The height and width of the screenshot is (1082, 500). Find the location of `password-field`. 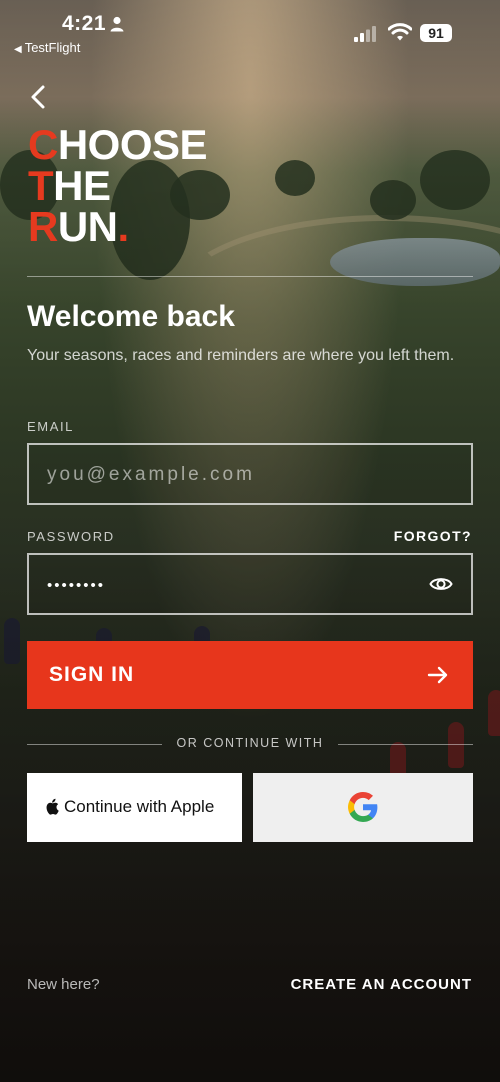

password-field is located at coordinates (237, 585).